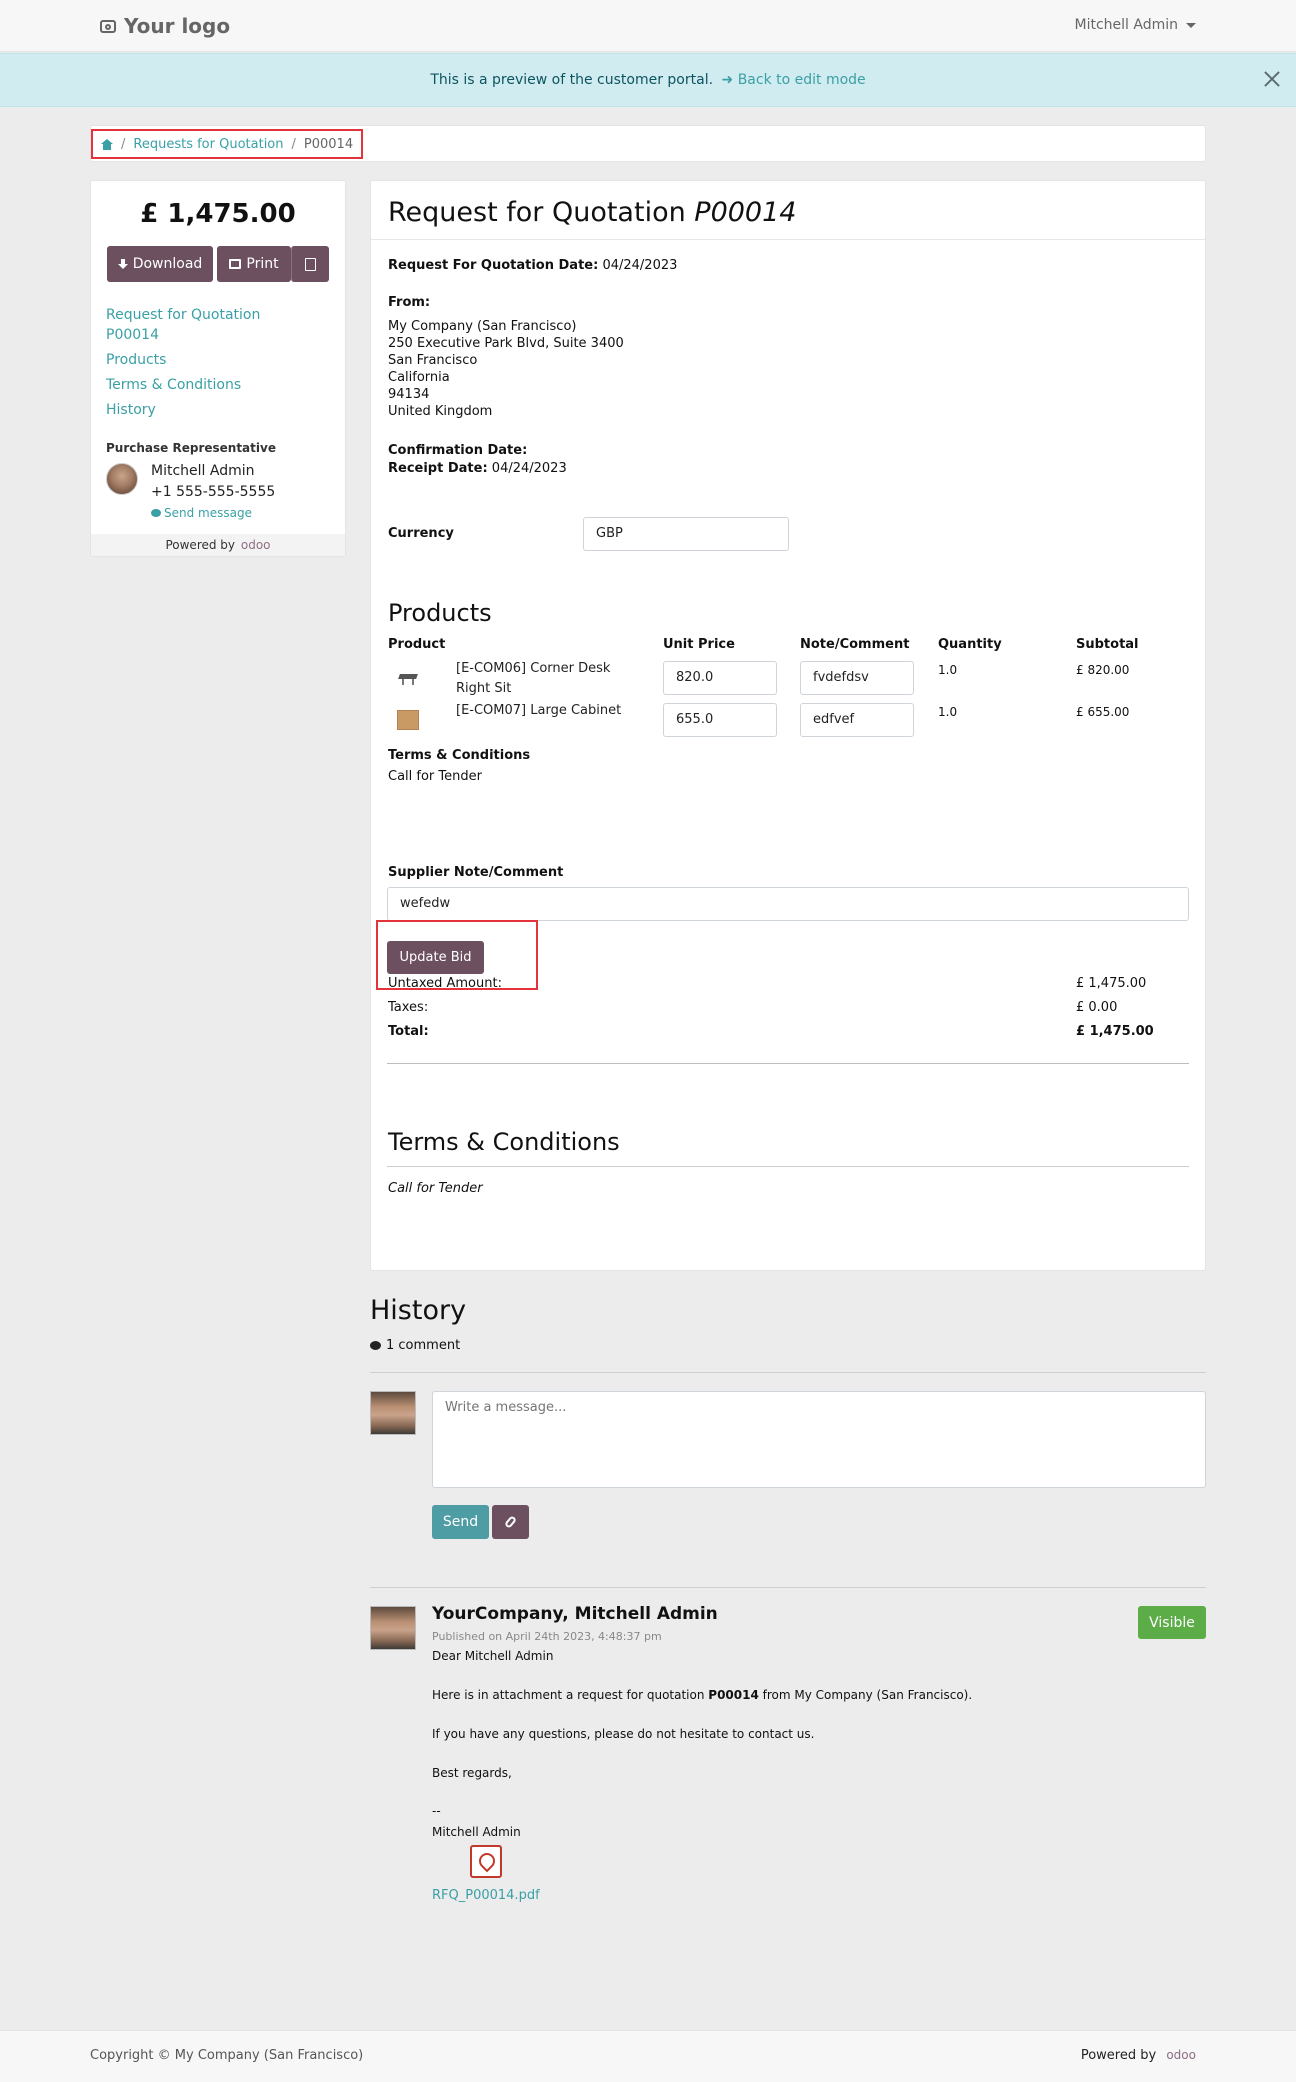 The image size is (1296, 2082). What do you see at coordinates (533, 668) in the screenshot?
I see `product-name-line: [E-COM06] Corner Desk` at bounding box center [533, 668].